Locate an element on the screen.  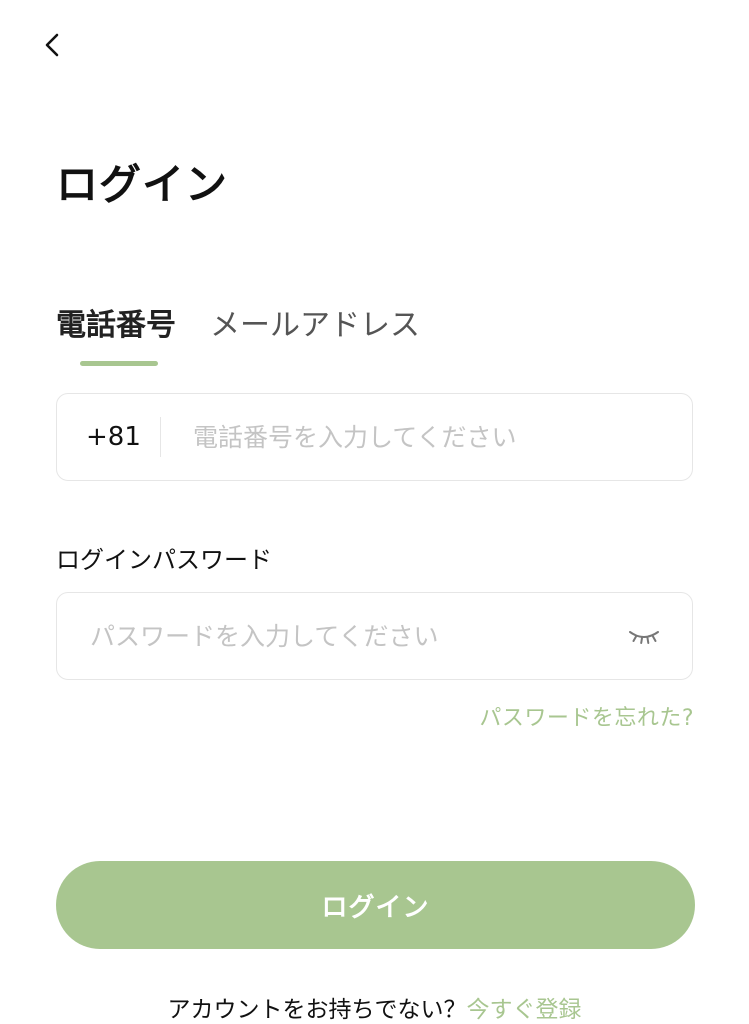
tab-phone-number-label: 電話番号 is located at coordinates (116, 325).